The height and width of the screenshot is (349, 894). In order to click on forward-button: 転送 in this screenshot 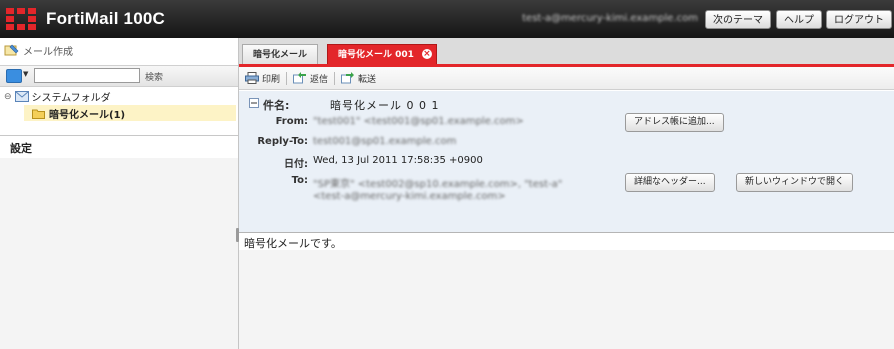, I will do `click(358, 78)`.